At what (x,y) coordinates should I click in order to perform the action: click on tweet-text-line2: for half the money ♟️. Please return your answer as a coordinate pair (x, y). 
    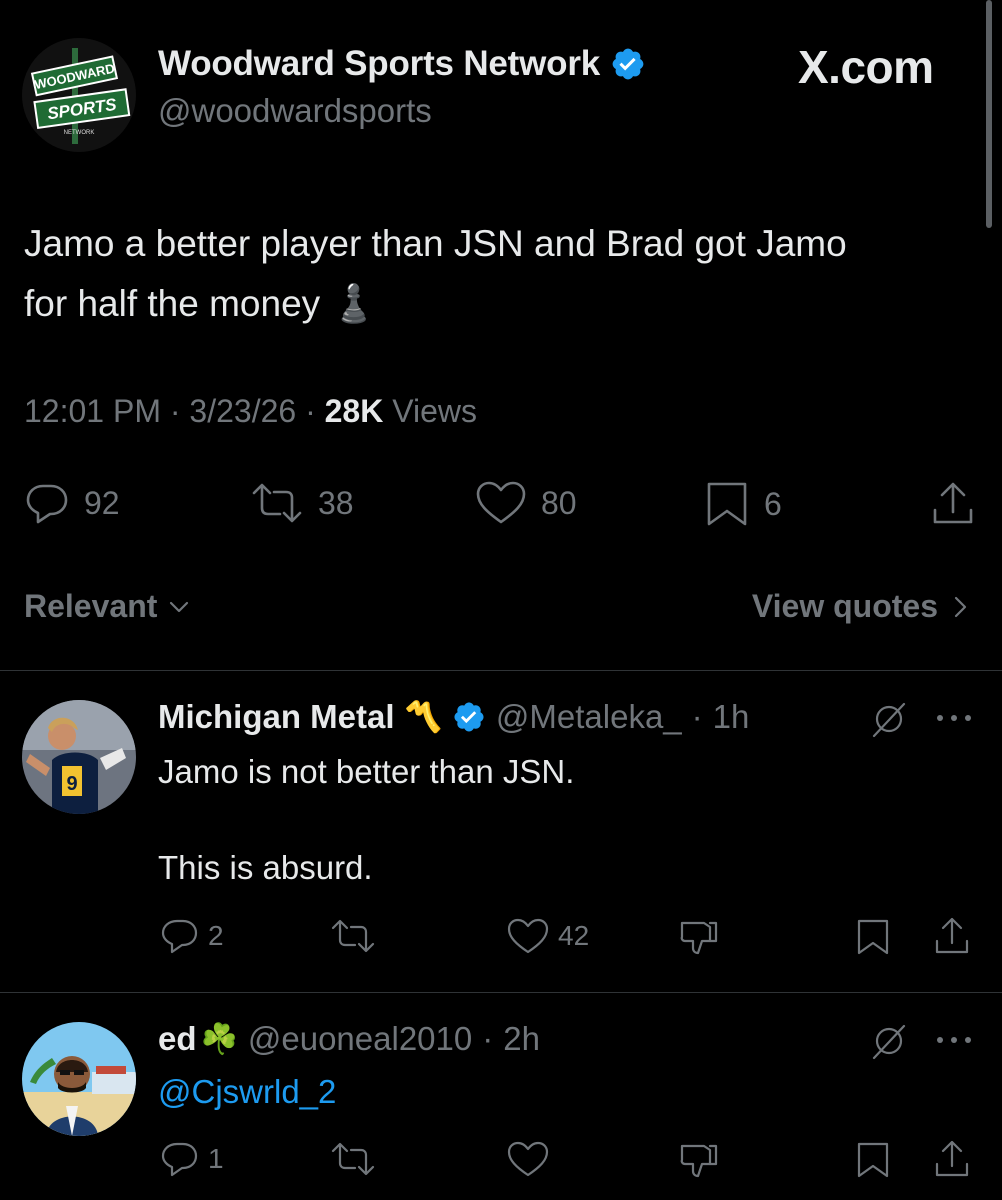
    Looking at the image, I should click on (200, 303).